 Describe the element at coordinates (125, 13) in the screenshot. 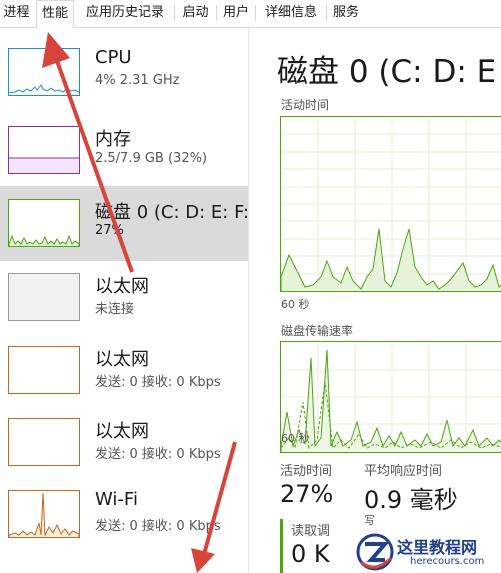

I see `tab-app-history: 应用历史记录` at that location.